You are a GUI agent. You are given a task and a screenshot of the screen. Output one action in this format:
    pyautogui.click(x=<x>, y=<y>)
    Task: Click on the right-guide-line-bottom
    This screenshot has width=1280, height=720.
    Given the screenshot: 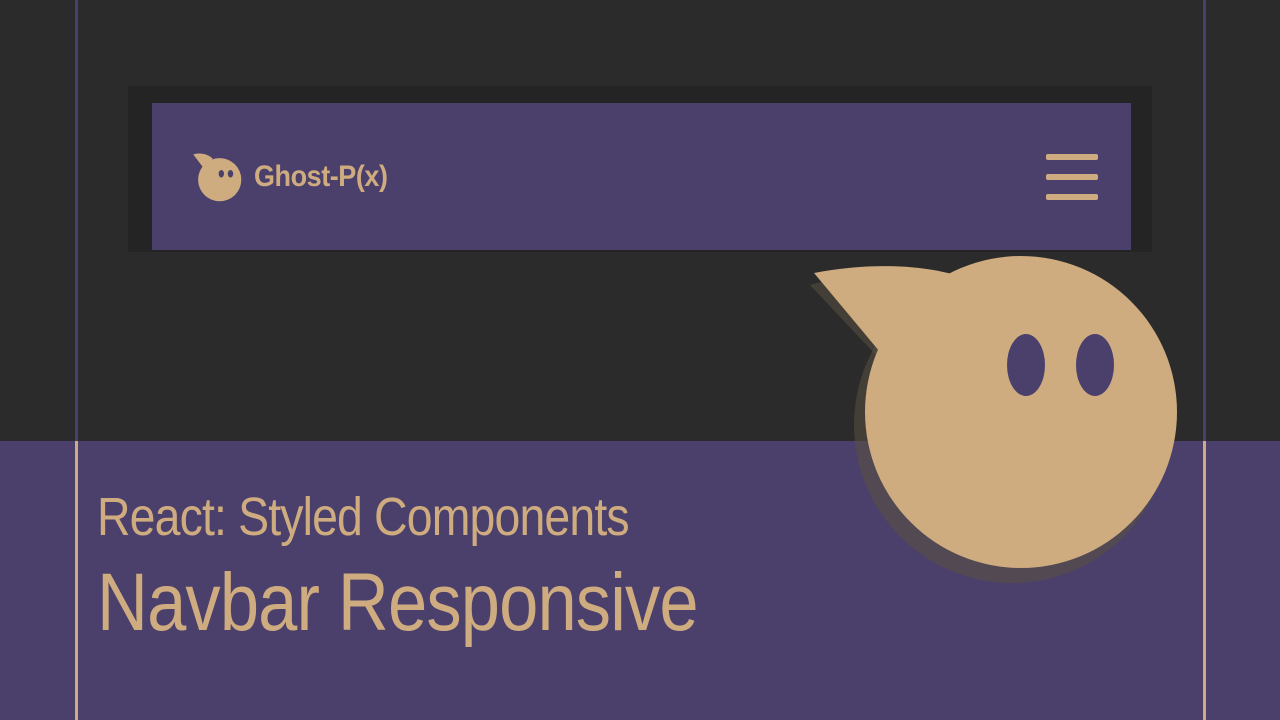 What is the action you would take?
    pyautogui.click(x=1204, y=580)
    